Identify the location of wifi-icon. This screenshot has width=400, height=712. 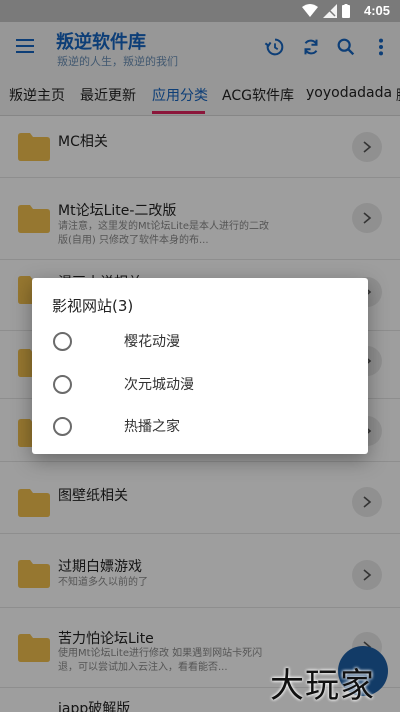
(310, 10).